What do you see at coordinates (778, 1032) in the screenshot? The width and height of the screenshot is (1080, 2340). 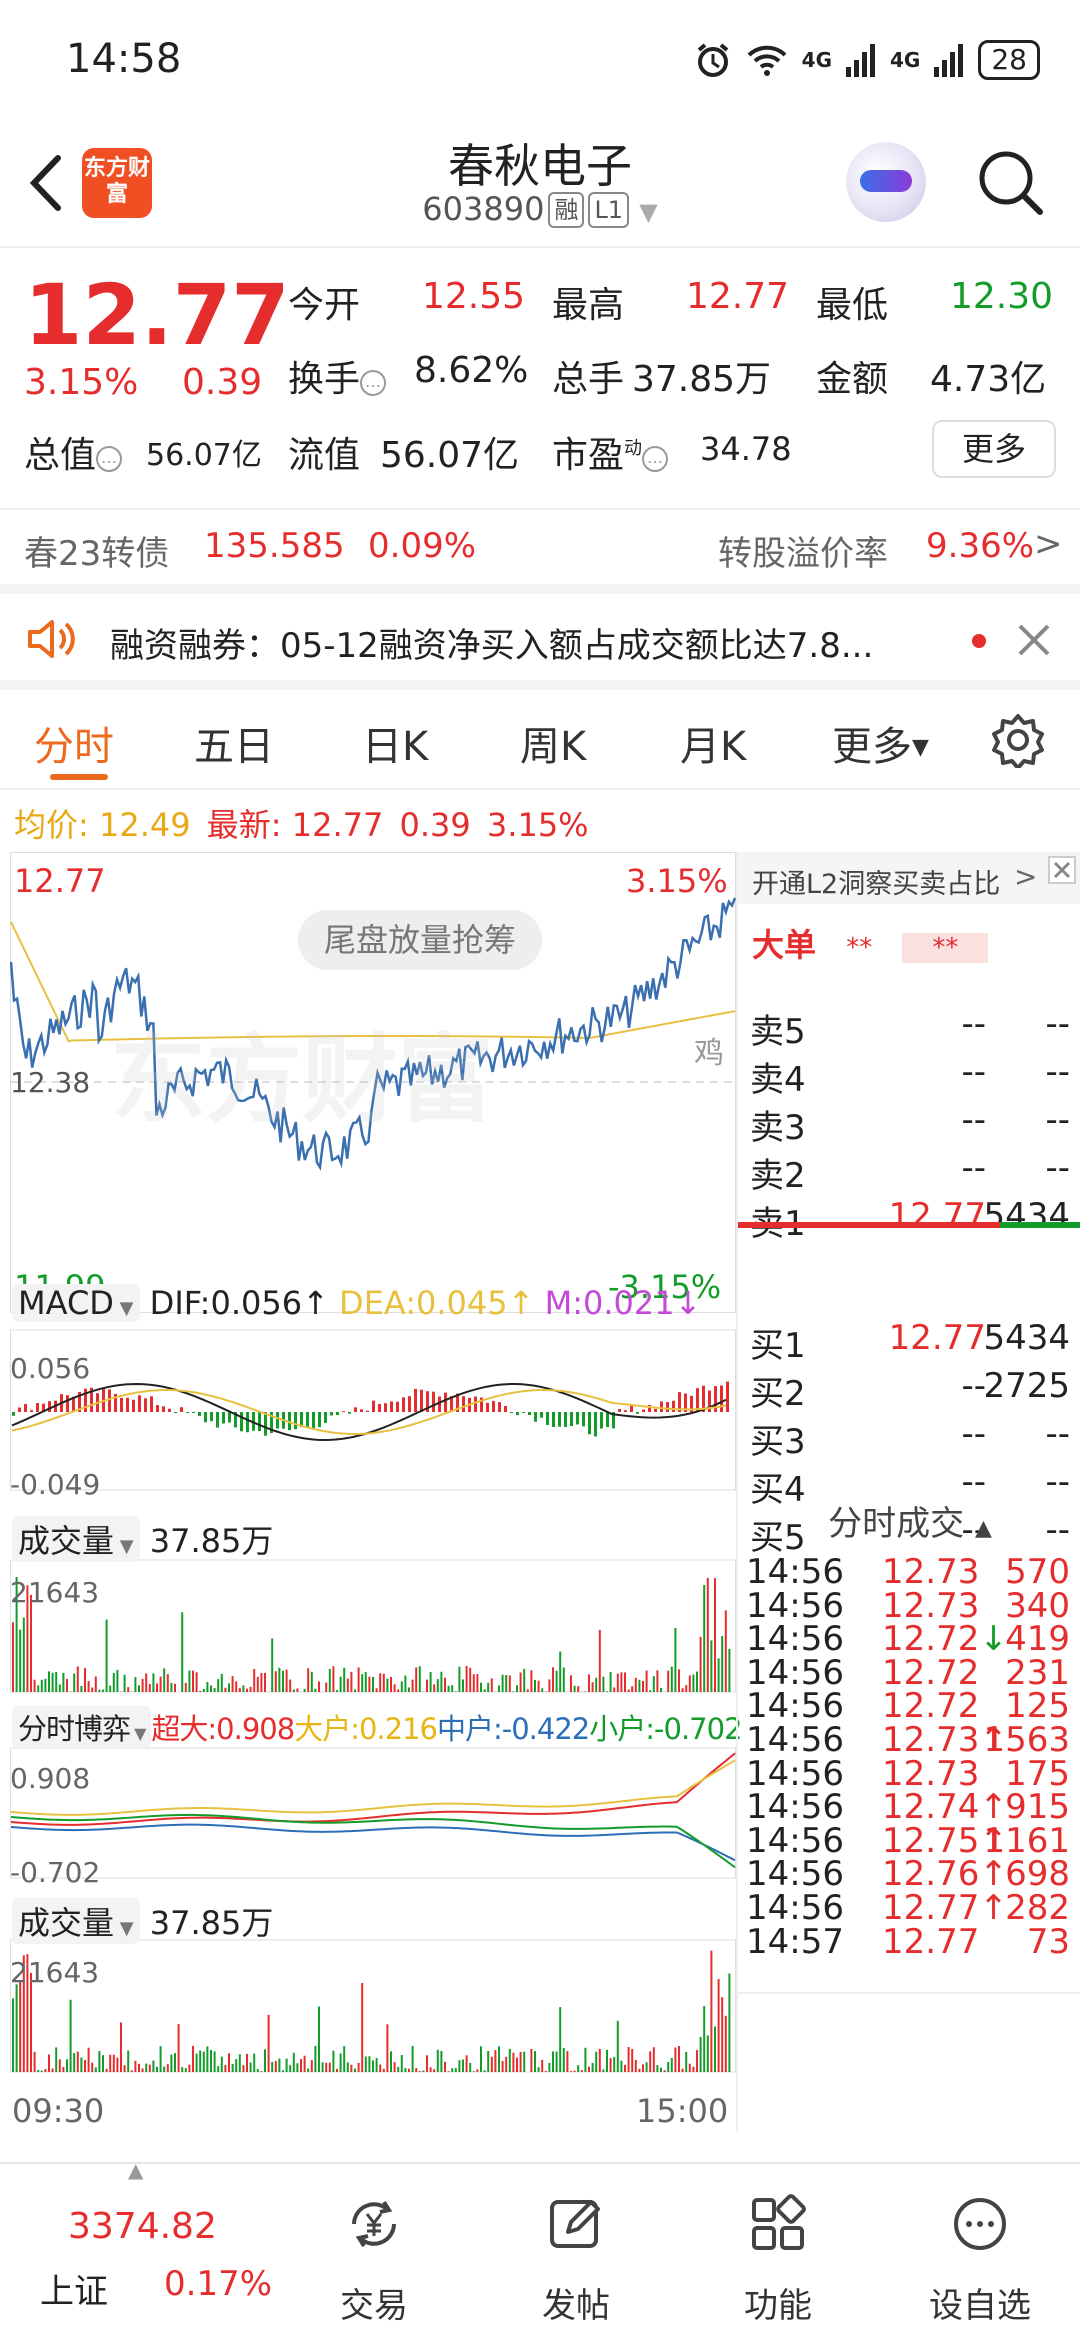 I see `ask-label: 卖5` at bounding box center [778, 1032].